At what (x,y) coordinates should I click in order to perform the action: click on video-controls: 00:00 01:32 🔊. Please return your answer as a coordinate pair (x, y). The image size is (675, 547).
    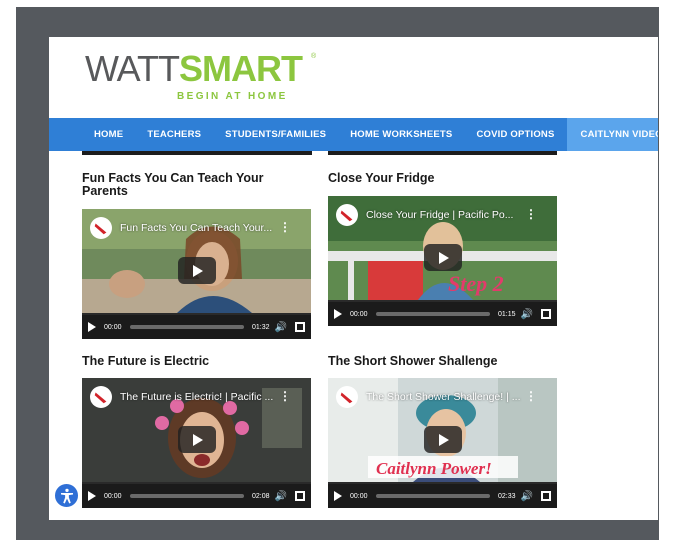
    Looking at the image, I should click on (196, 327).